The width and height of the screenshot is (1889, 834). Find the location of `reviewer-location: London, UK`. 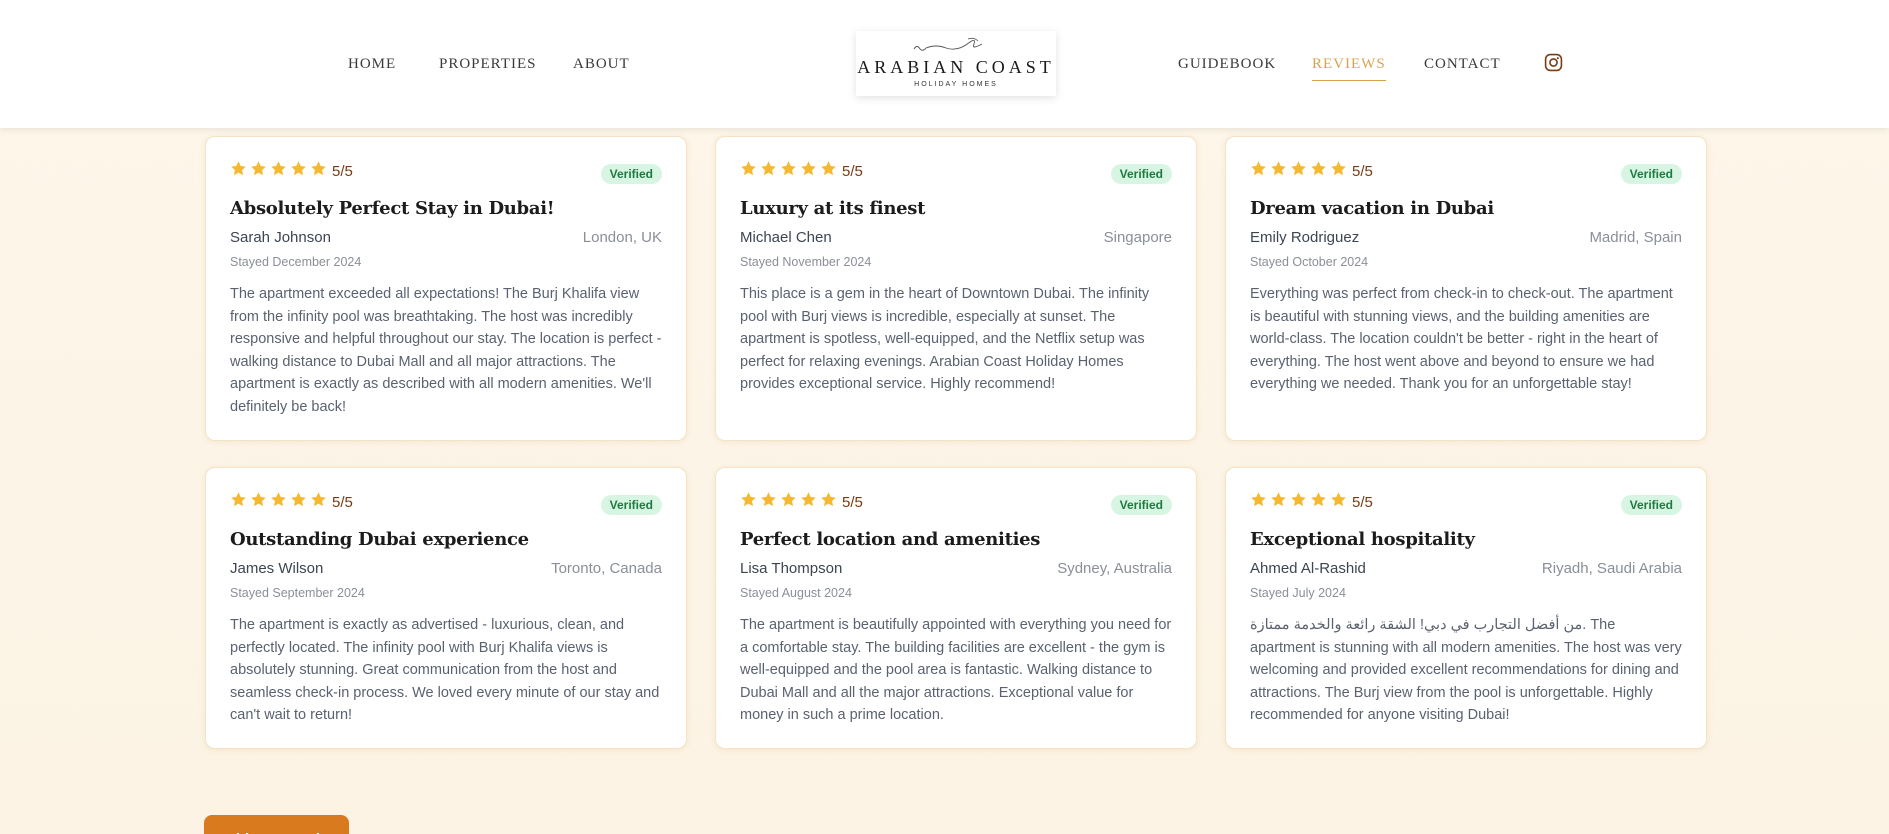

reviewer-location: London, UK is located at coordinates (622, 237).